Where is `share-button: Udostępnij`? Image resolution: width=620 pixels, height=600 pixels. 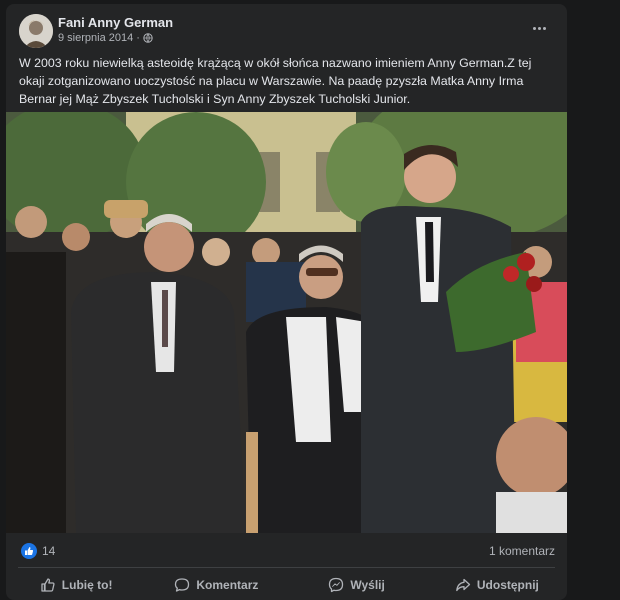
share-button: Udostępnij is located at coordinates (497, 585).